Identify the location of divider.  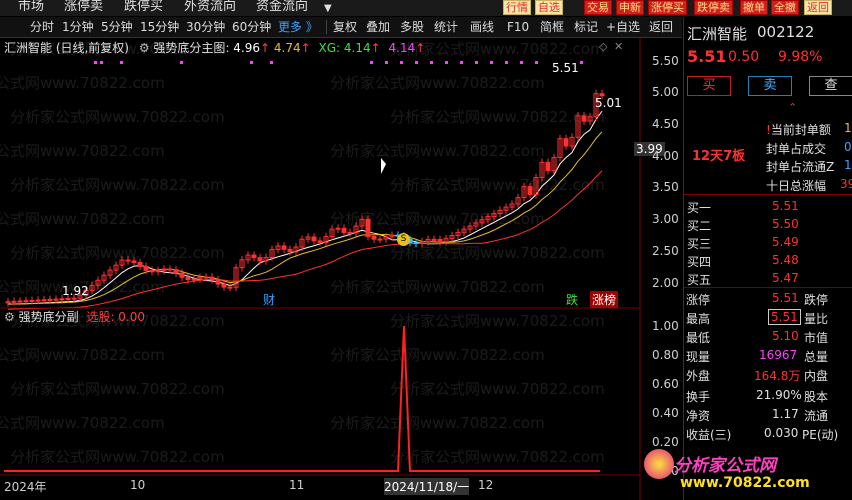
(768, 287).